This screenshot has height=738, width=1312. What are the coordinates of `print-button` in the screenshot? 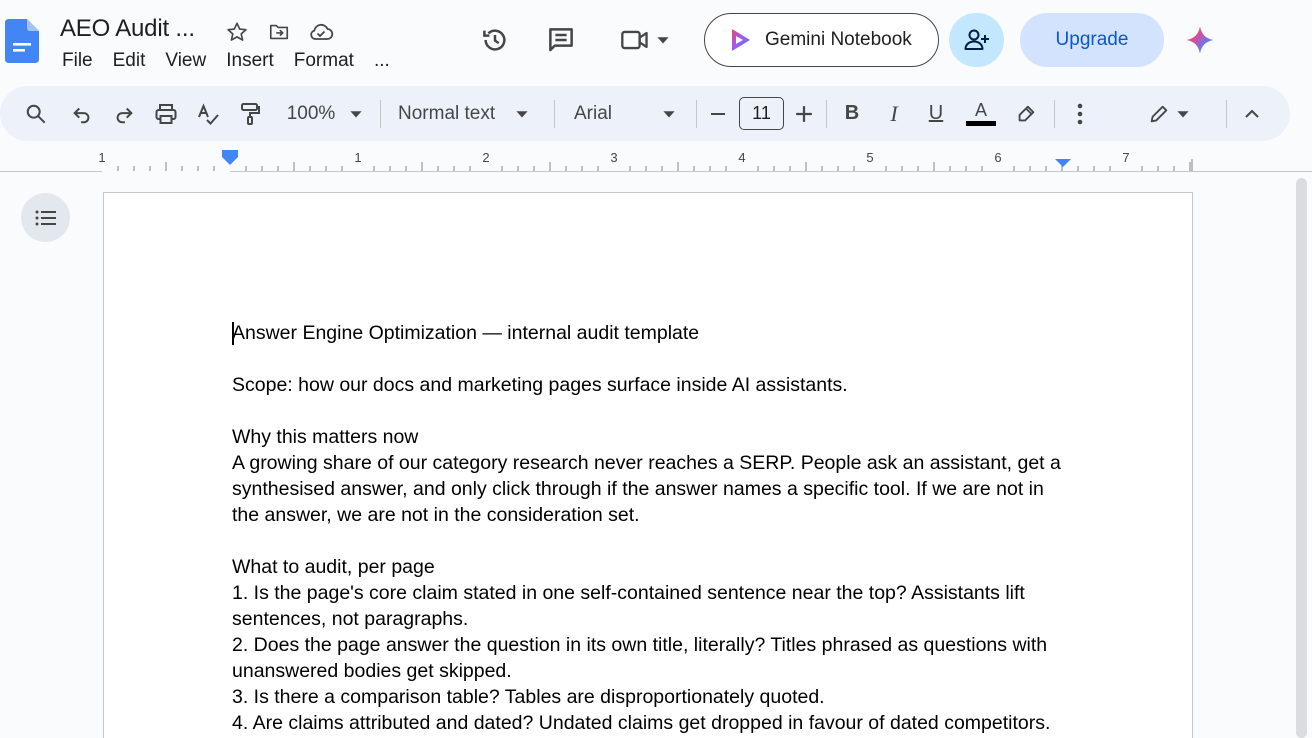 It's located at (166, 113).